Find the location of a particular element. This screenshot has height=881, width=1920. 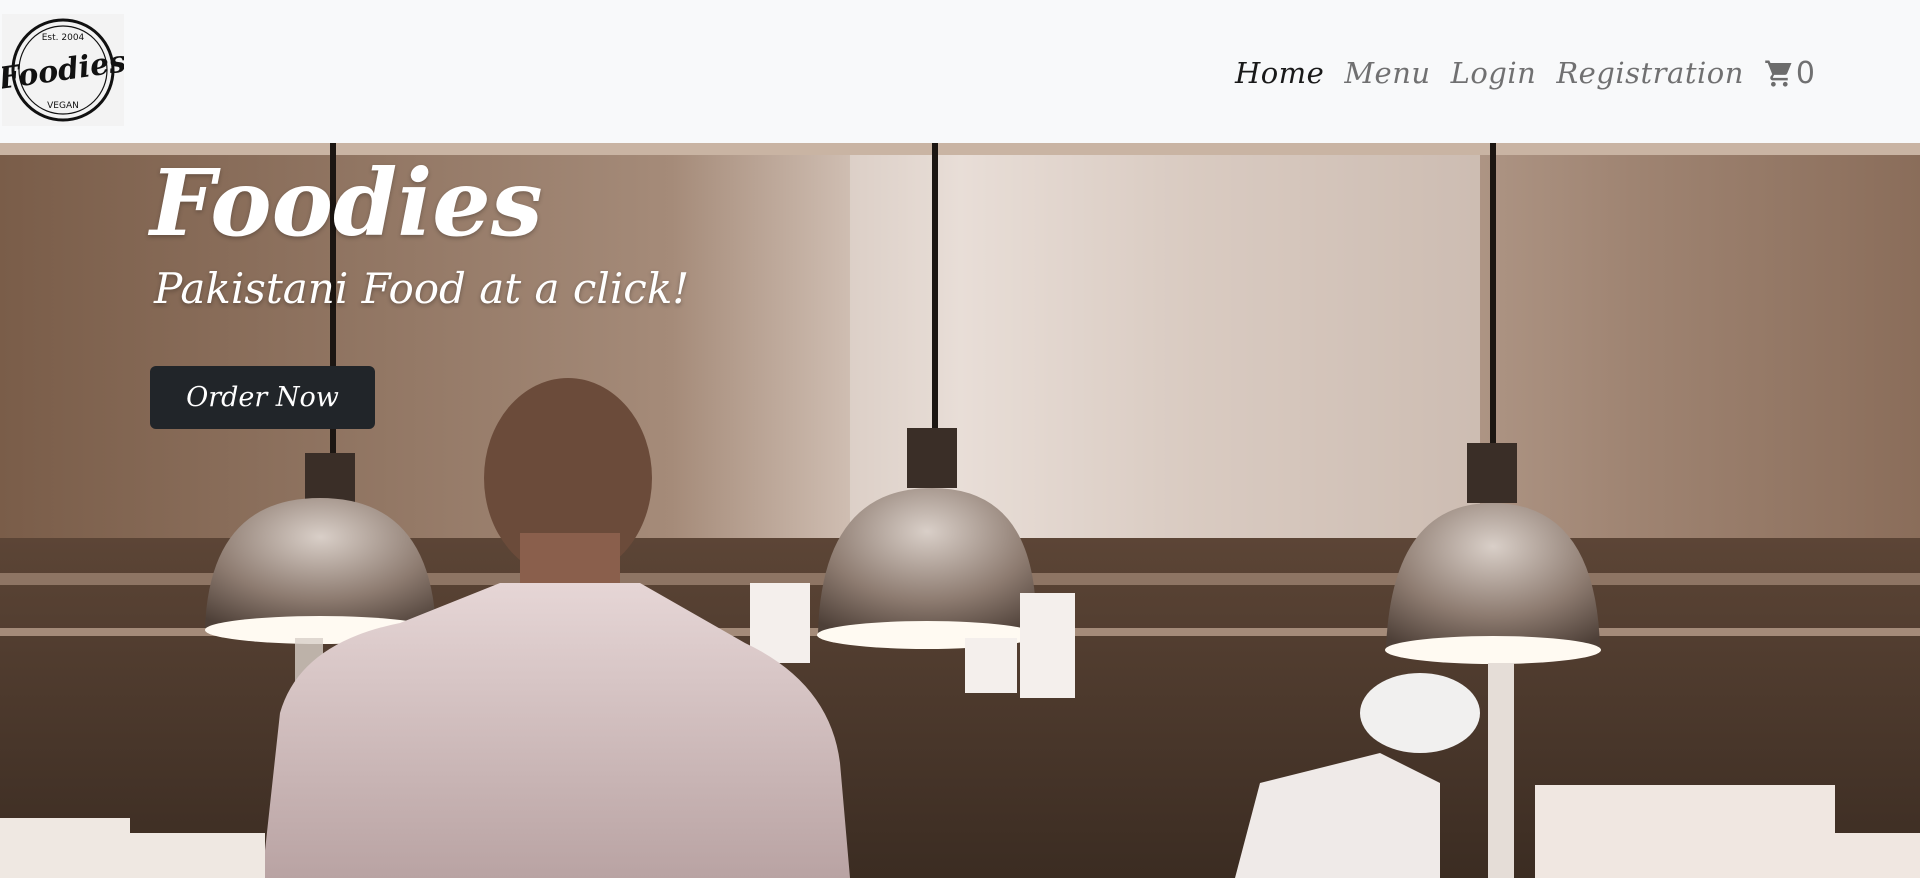

nav-login: Login is located at coordinates (1494, 73).